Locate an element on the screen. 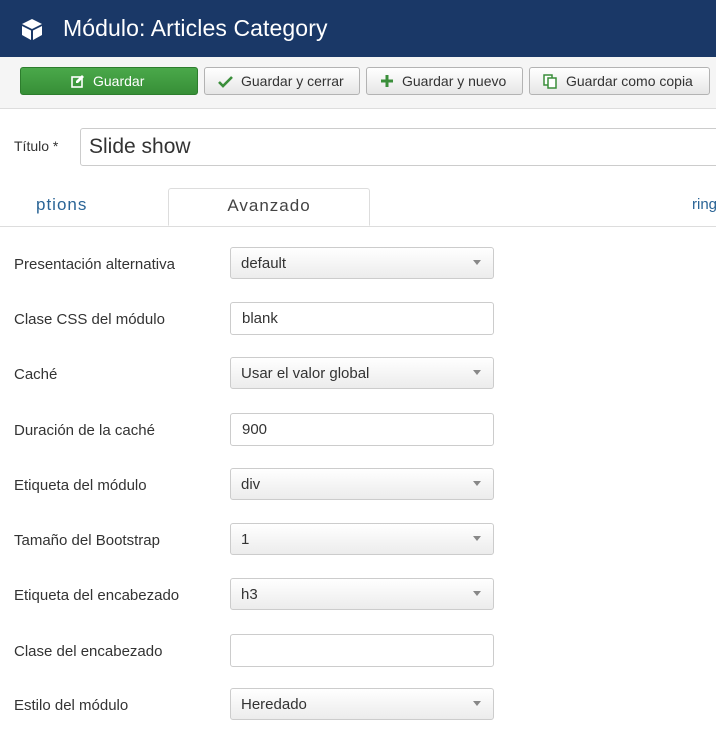  layout-value: default is located at coordinates (264, 263).